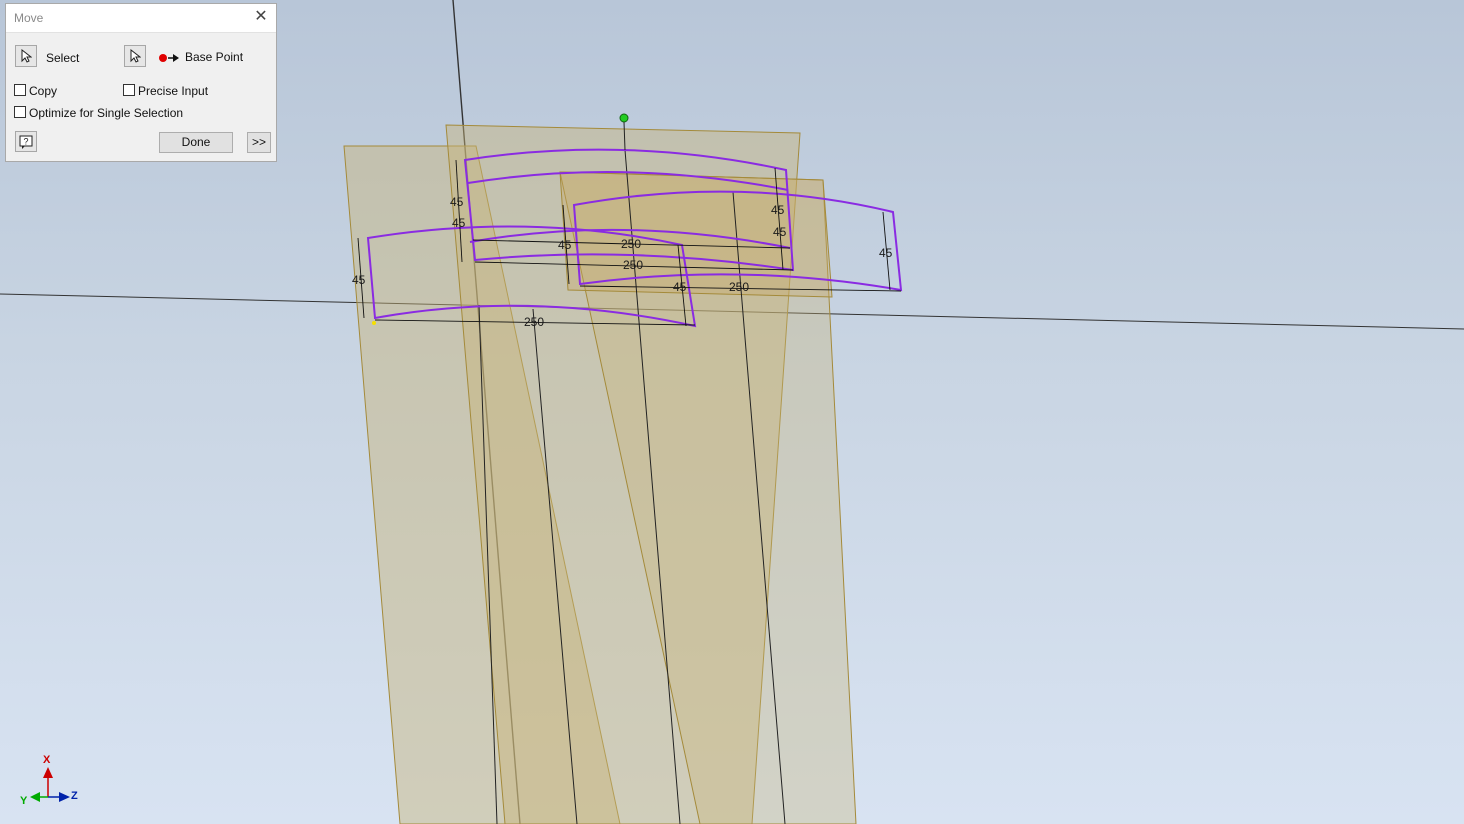 This screenshot has width=1464, height=824. I want to click on ground-point-marker, so click(624, 118).